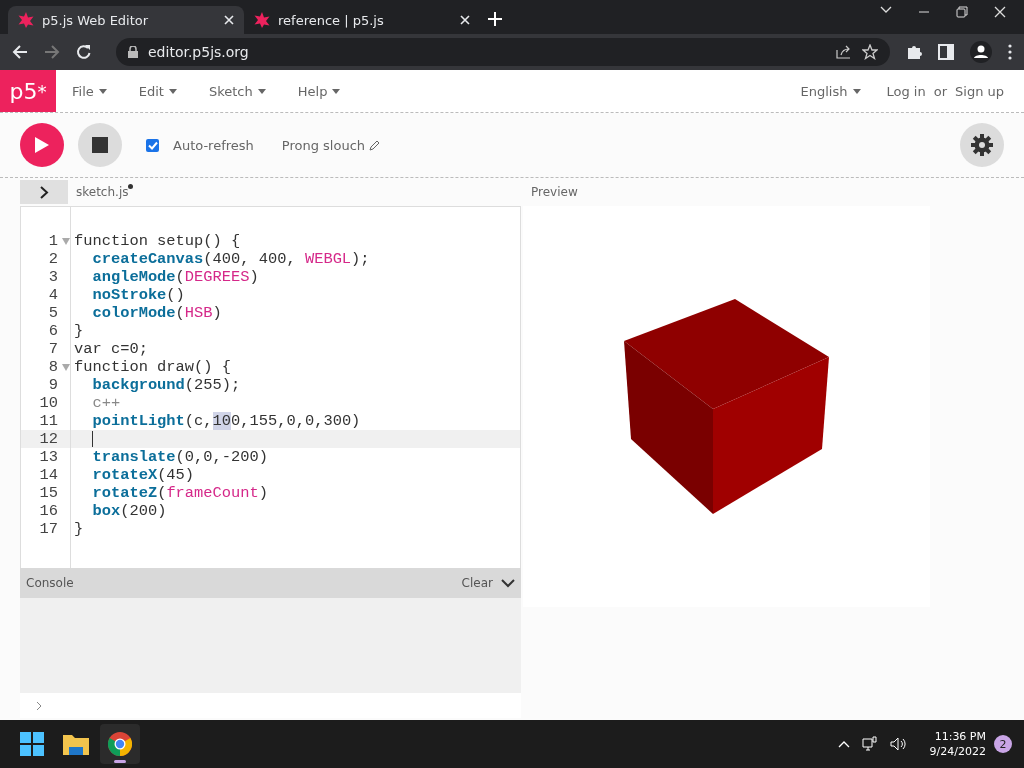 The image size is (1024, 768). What do you see at coordinates (52, 241) in the screenshot?
I see `line-number: 1` at bounding box center [52, 241].